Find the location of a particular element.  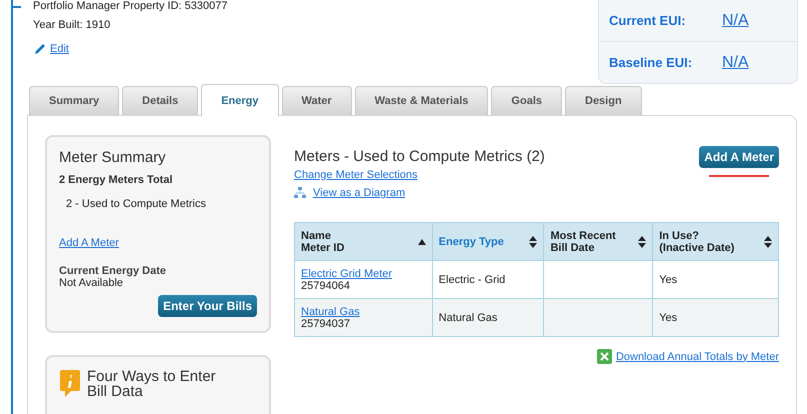

diagram-link: View as a Diagram is located at coordinates (359, 193).